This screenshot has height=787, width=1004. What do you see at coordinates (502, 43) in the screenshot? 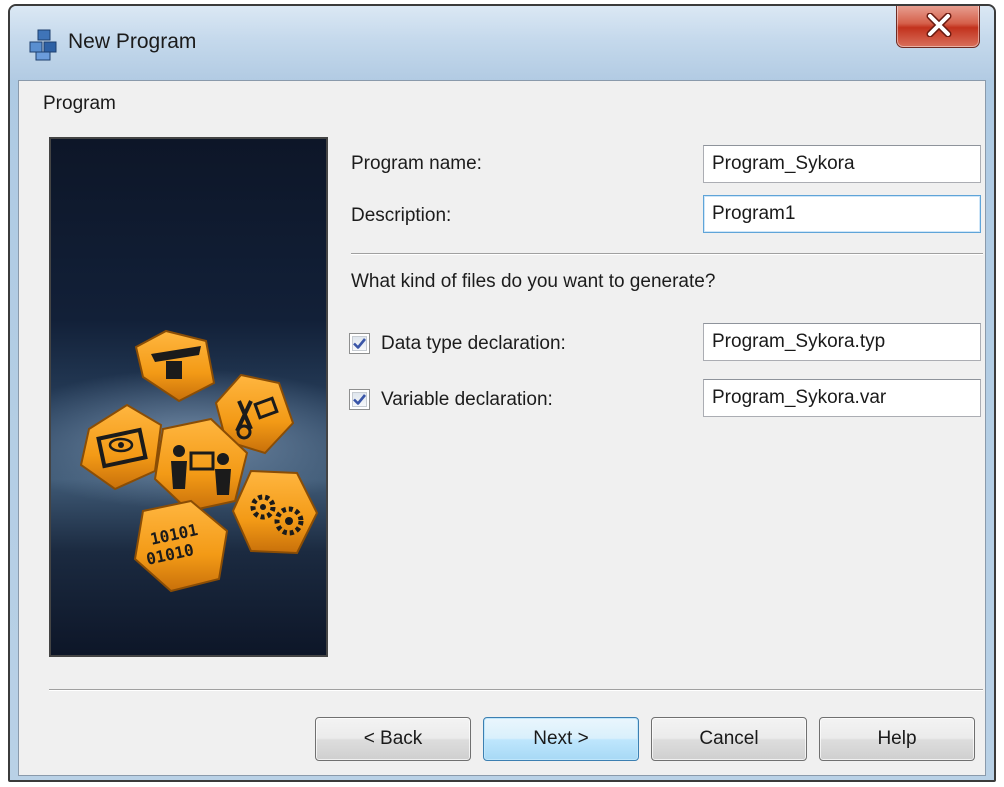
I see `title-bar: New Program` at bounding box center [502, 43].